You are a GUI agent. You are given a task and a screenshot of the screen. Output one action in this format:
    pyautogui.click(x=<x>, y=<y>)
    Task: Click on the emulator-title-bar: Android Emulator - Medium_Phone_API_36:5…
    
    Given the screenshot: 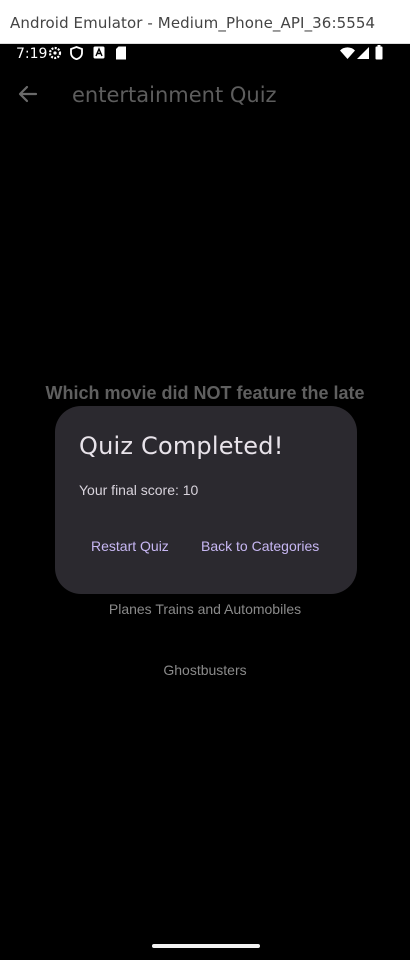 What is the action you would take?
    pyautogui.click(x=205, y=22)
    